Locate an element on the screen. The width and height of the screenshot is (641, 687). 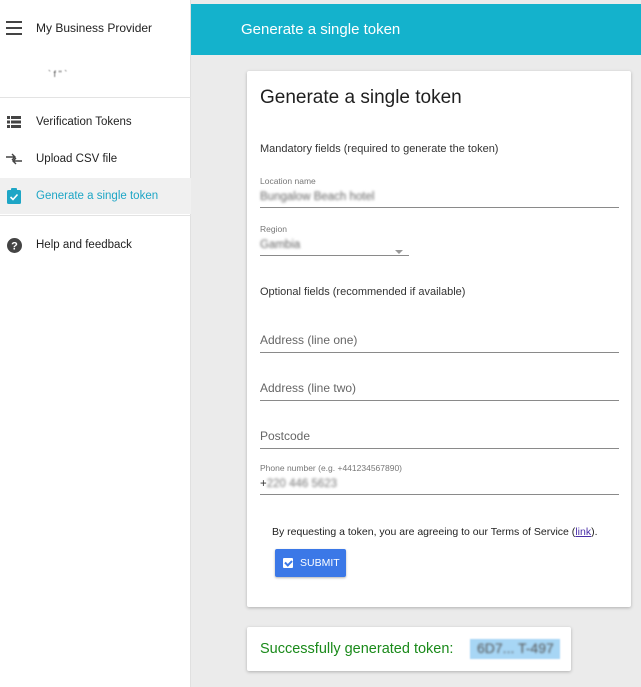
submit-button: SUBMIT is located at coordinates (310, 563).